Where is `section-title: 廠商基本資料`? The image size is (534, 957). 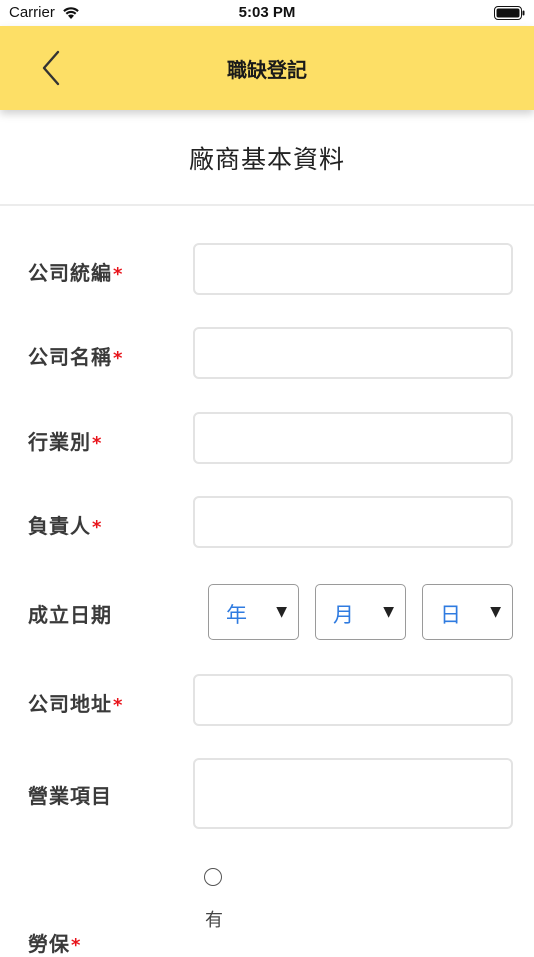 section-title: 廠商基本資料 is located at coordinates (266, 159).